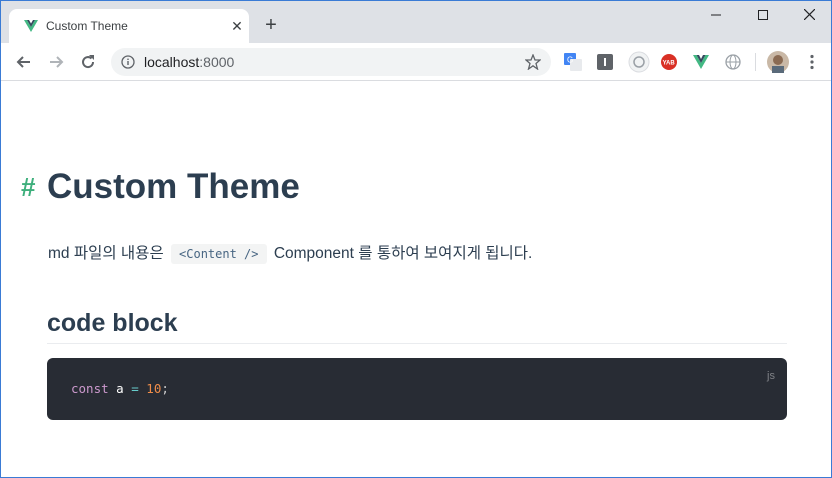 This screenshot has height=478, width=832. Describe the element at coordinates (417, 326) in the screenshot. I see `subheading: code block` at that location.